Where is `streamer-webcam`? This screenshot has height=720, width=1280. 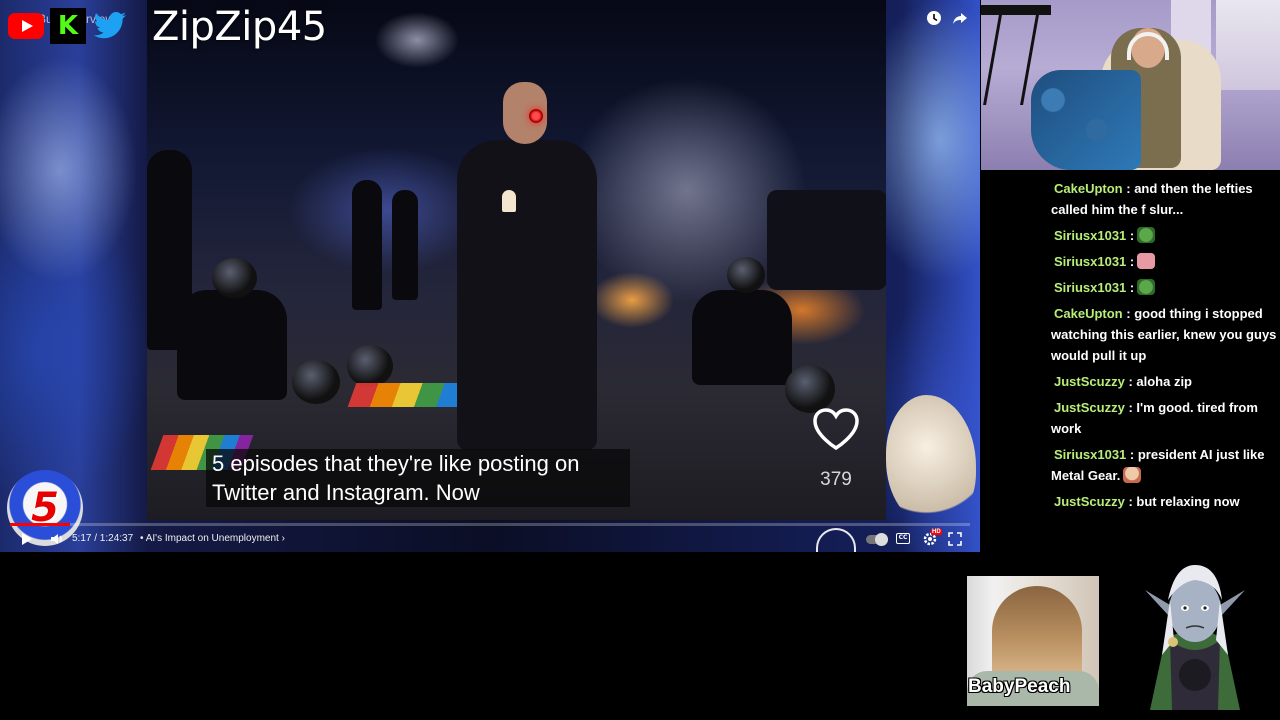
streamer-webcam is located at coordinates (1130, 85).